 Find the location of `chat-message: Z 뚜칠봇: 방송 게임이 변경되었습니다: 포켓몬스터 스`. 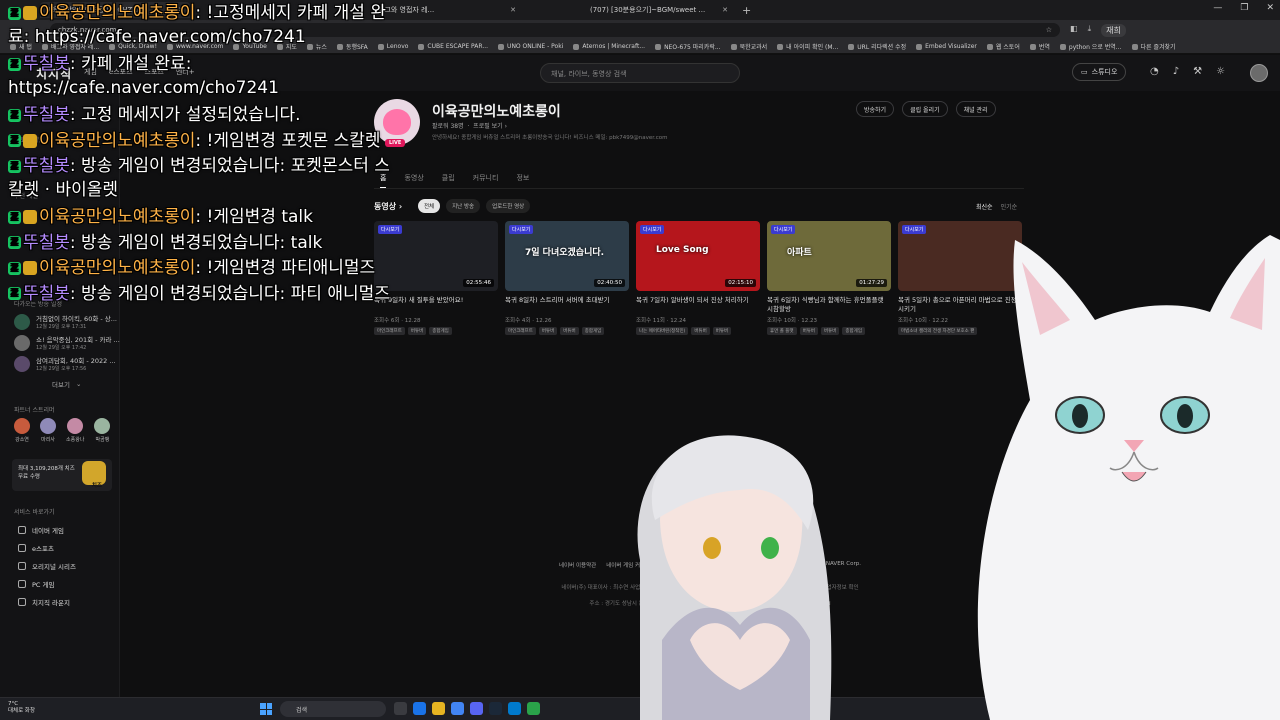

chat-message: Z 뚜칠봇: 방송 게임이 변경되었습니다: 포켓몬스터 스 is located at coordinates (199, 166).